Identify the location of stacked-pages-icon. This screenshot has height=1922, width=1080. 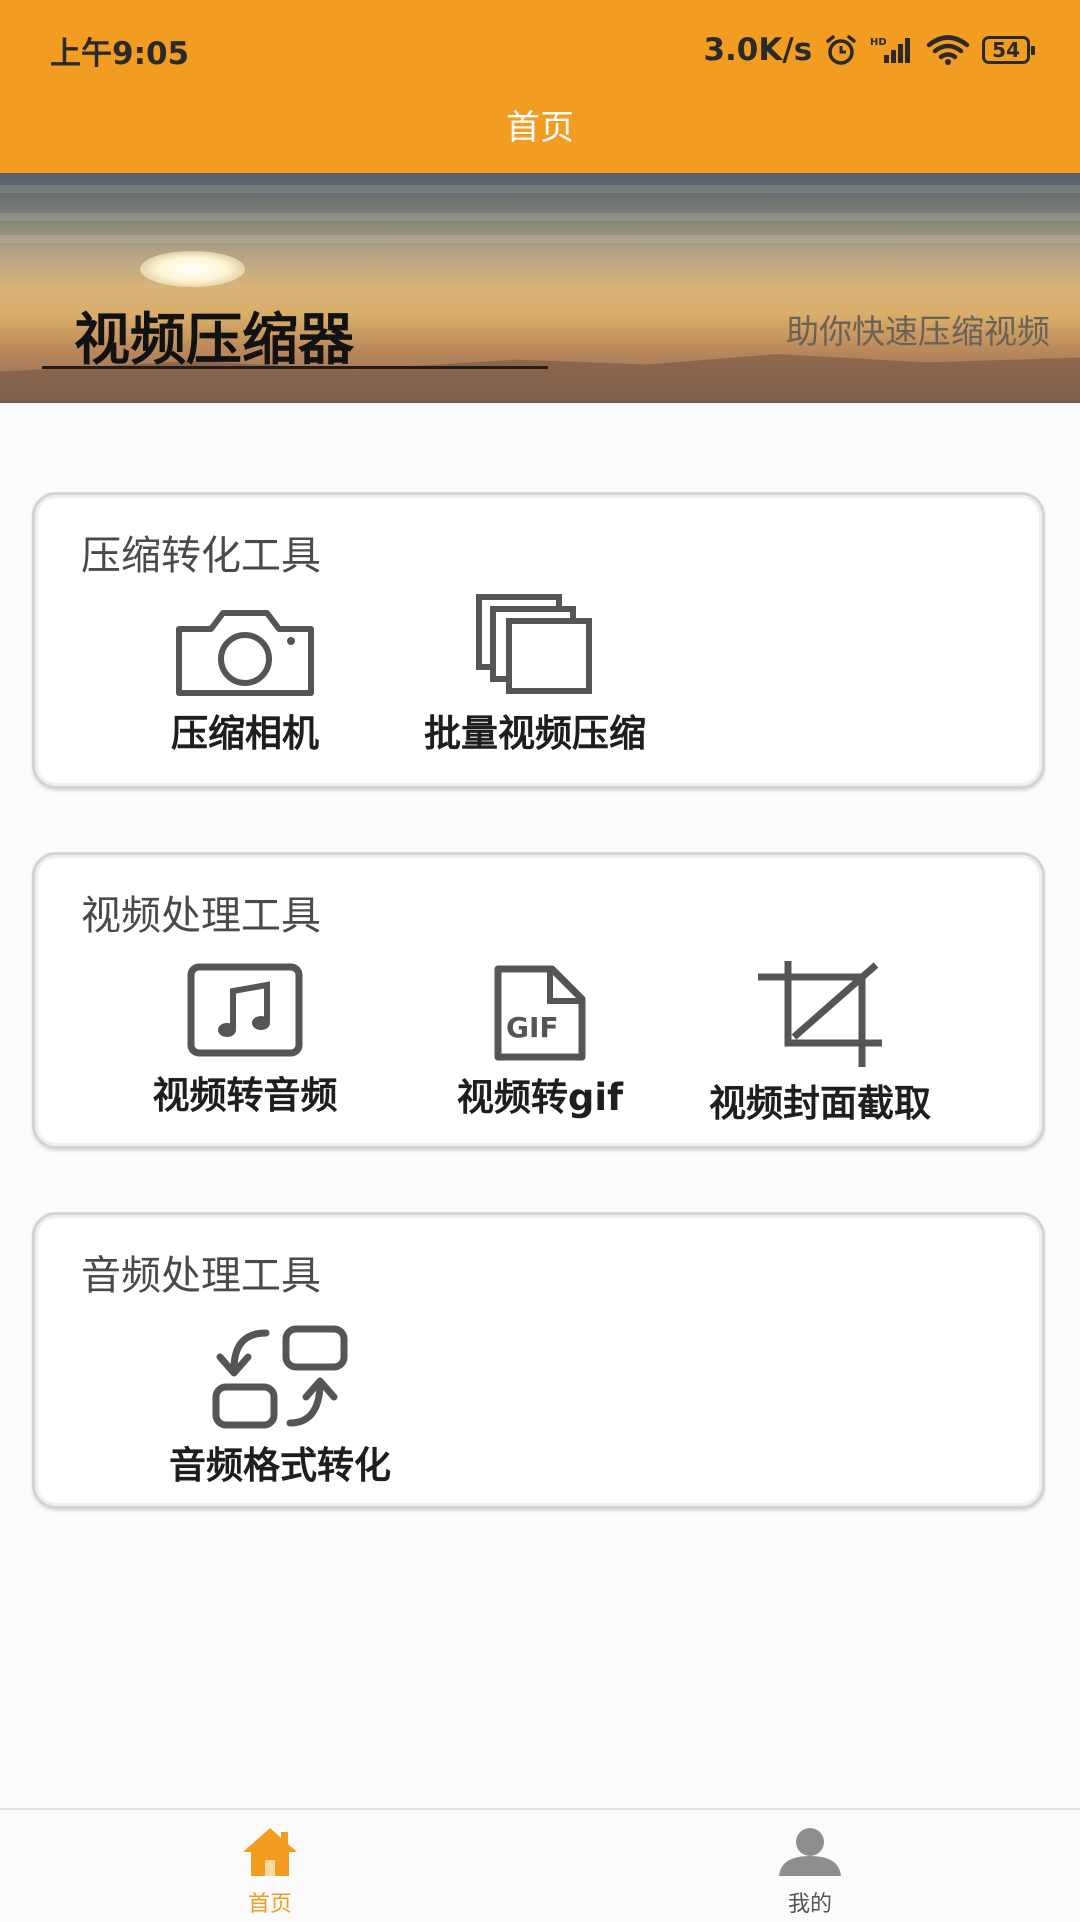
(534, 644).